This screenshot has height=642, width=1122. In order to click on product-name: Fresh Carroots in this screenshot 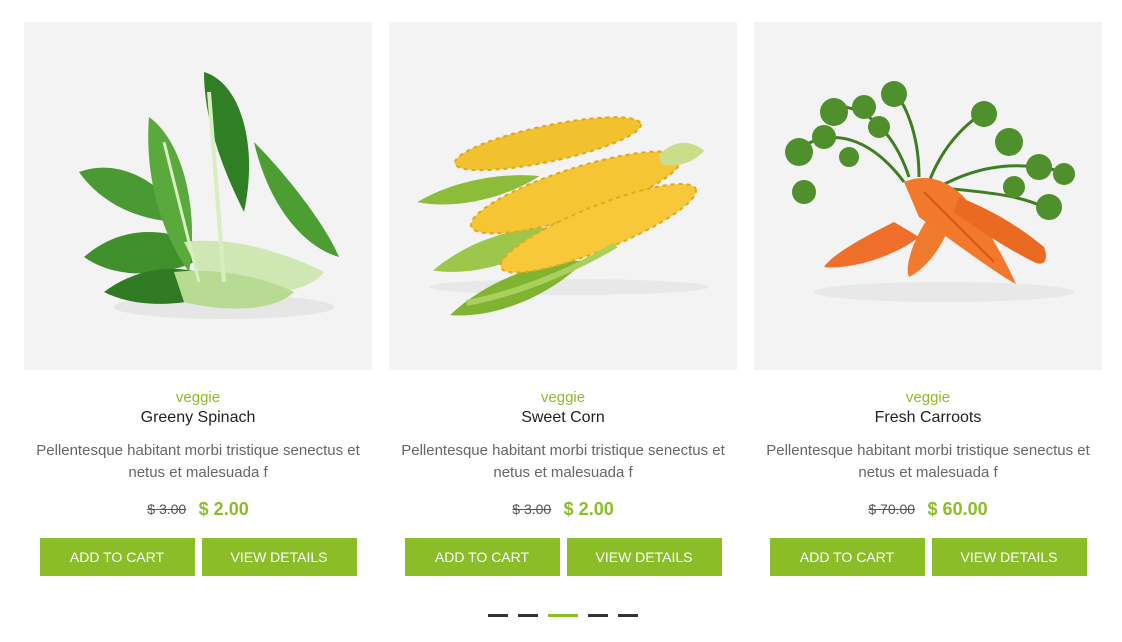, I will do `click(928, 417)`.